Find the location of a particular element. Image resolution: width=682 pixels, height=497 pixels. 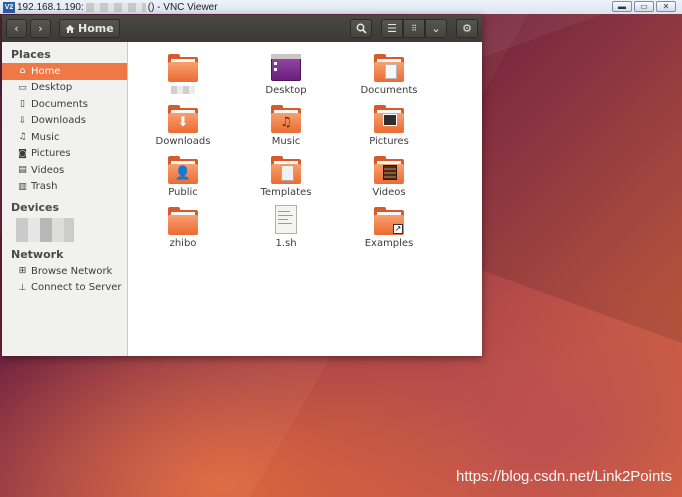

file-item-script: 1.sh is located at coordinates (286, 227).